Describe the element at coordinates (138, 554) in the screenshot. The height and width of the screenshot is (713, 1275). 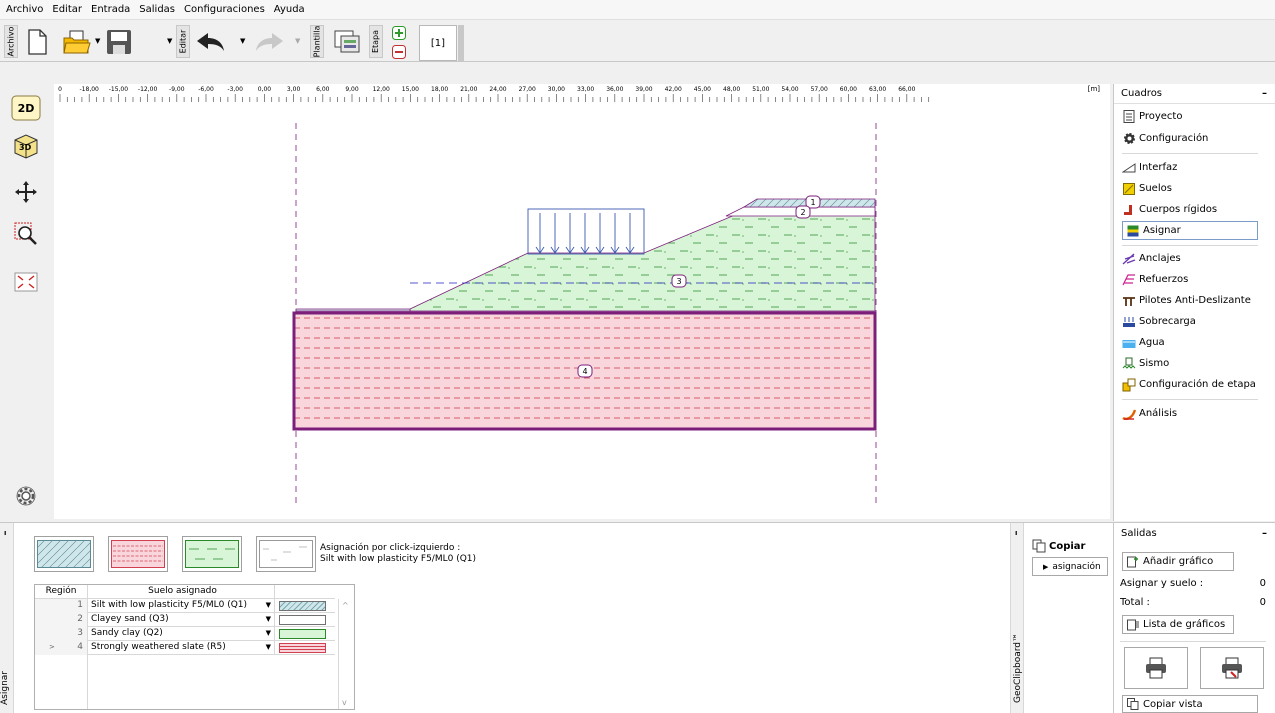
I see `soil-swatch-slate` at that location.